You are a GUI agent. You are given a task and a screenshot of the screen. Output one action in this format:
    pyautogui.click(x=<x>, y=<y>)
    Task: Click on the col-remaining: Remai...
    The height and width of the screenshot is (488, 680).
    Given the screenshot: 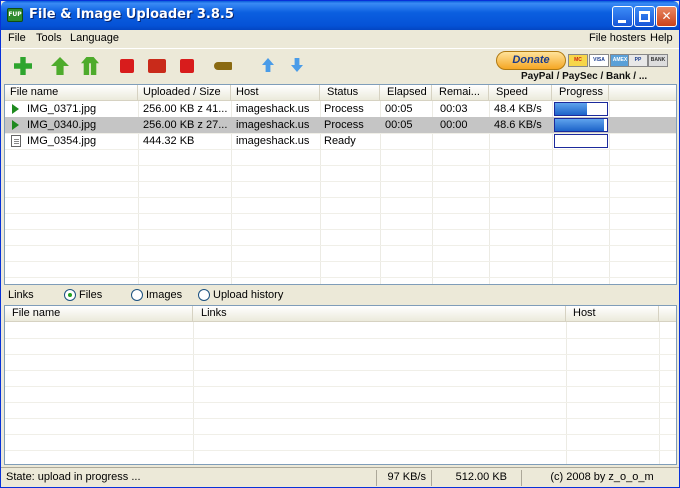 What is the action you would take?
    pyautogui.click(x=460, y=93)
    